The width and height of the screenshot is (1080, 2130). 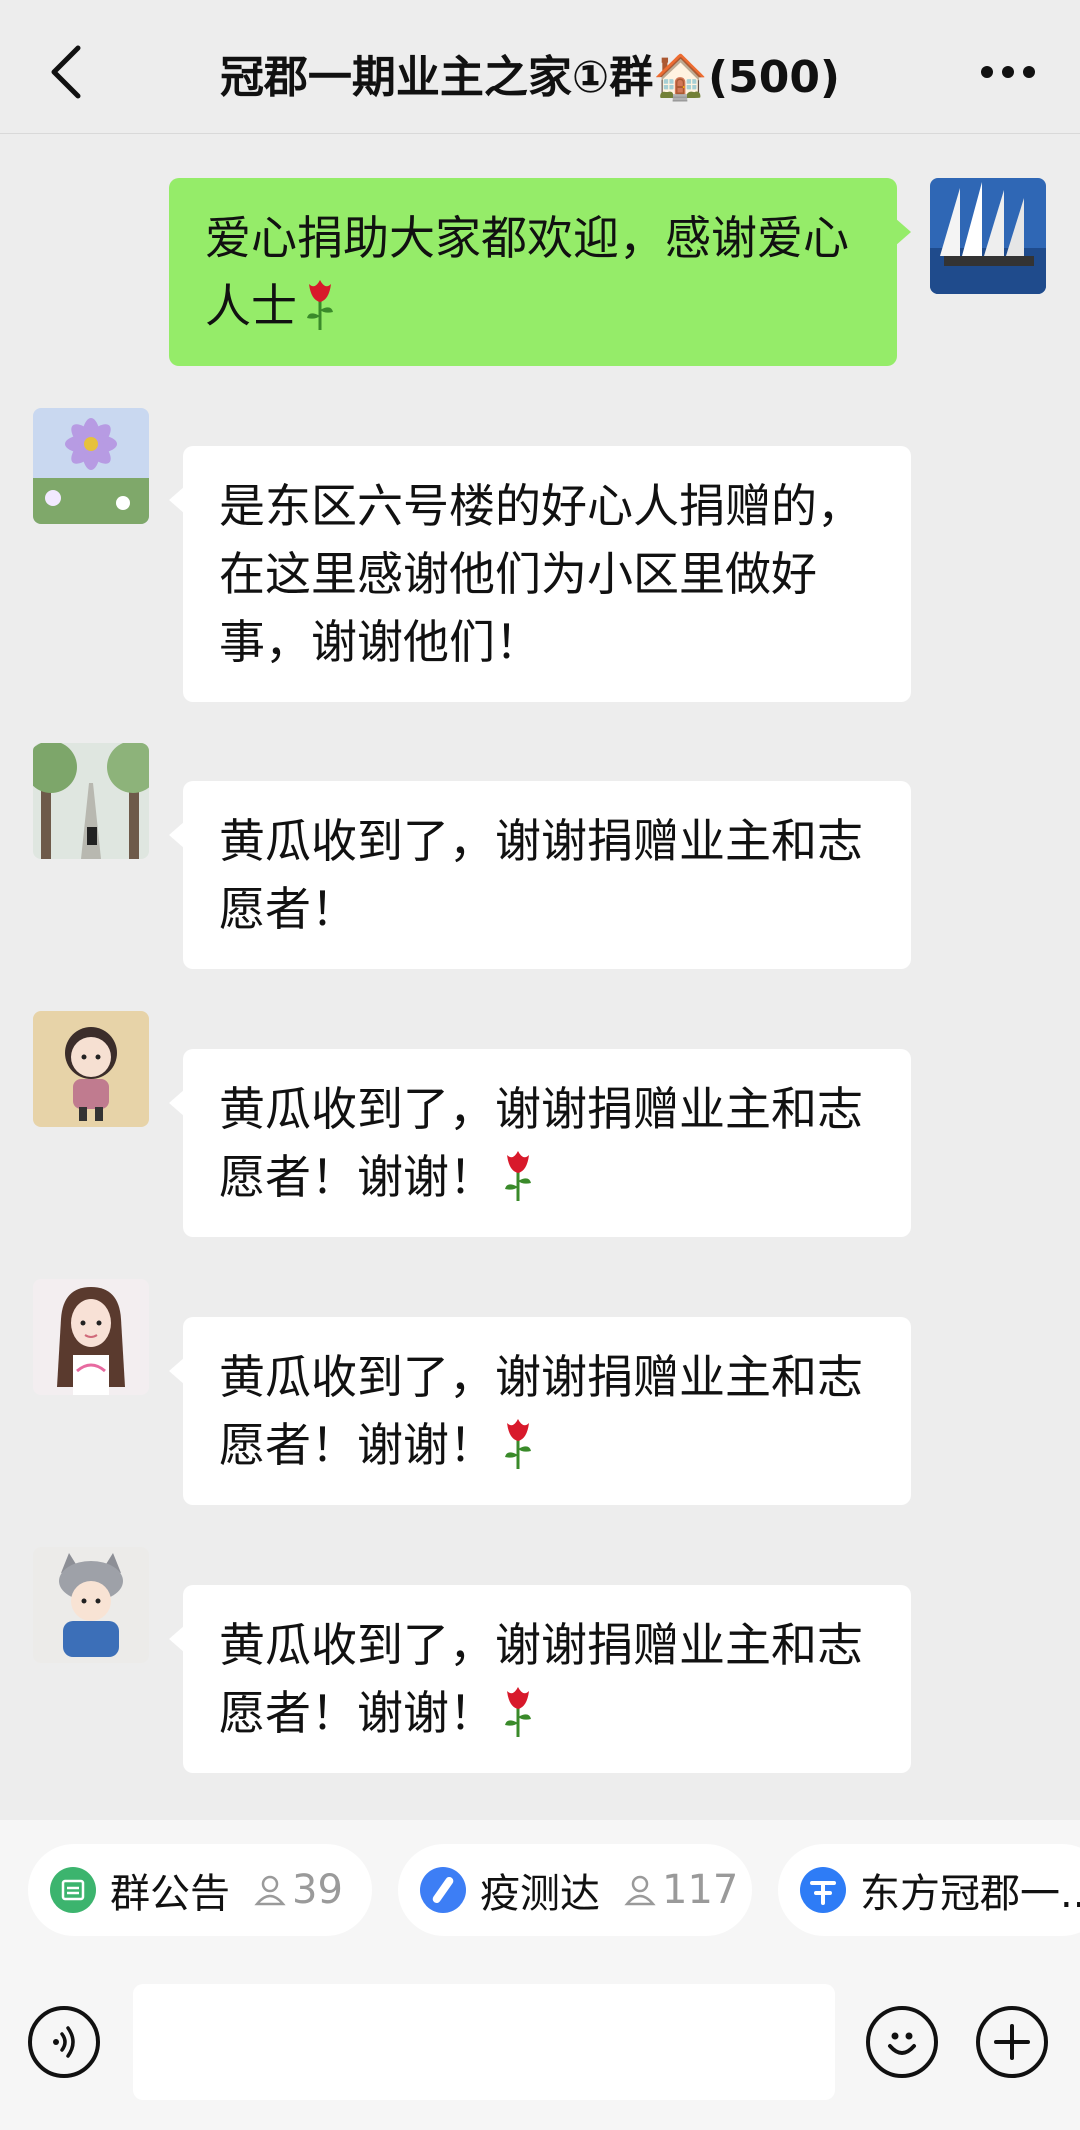 I want to click on chip-count: 117, so click(x=680, y=1890).